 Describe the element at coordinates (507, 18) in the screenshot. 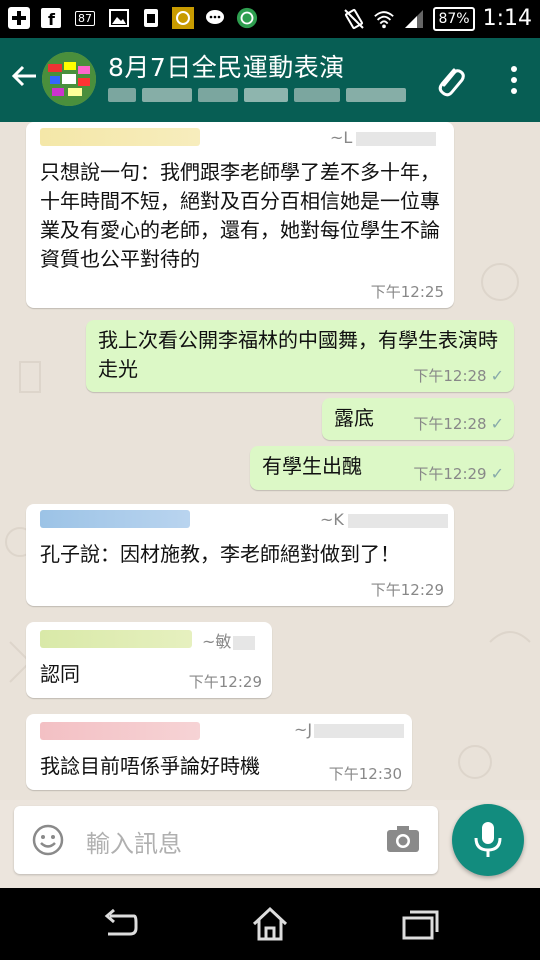

I see `clock: 1:14` at that location.